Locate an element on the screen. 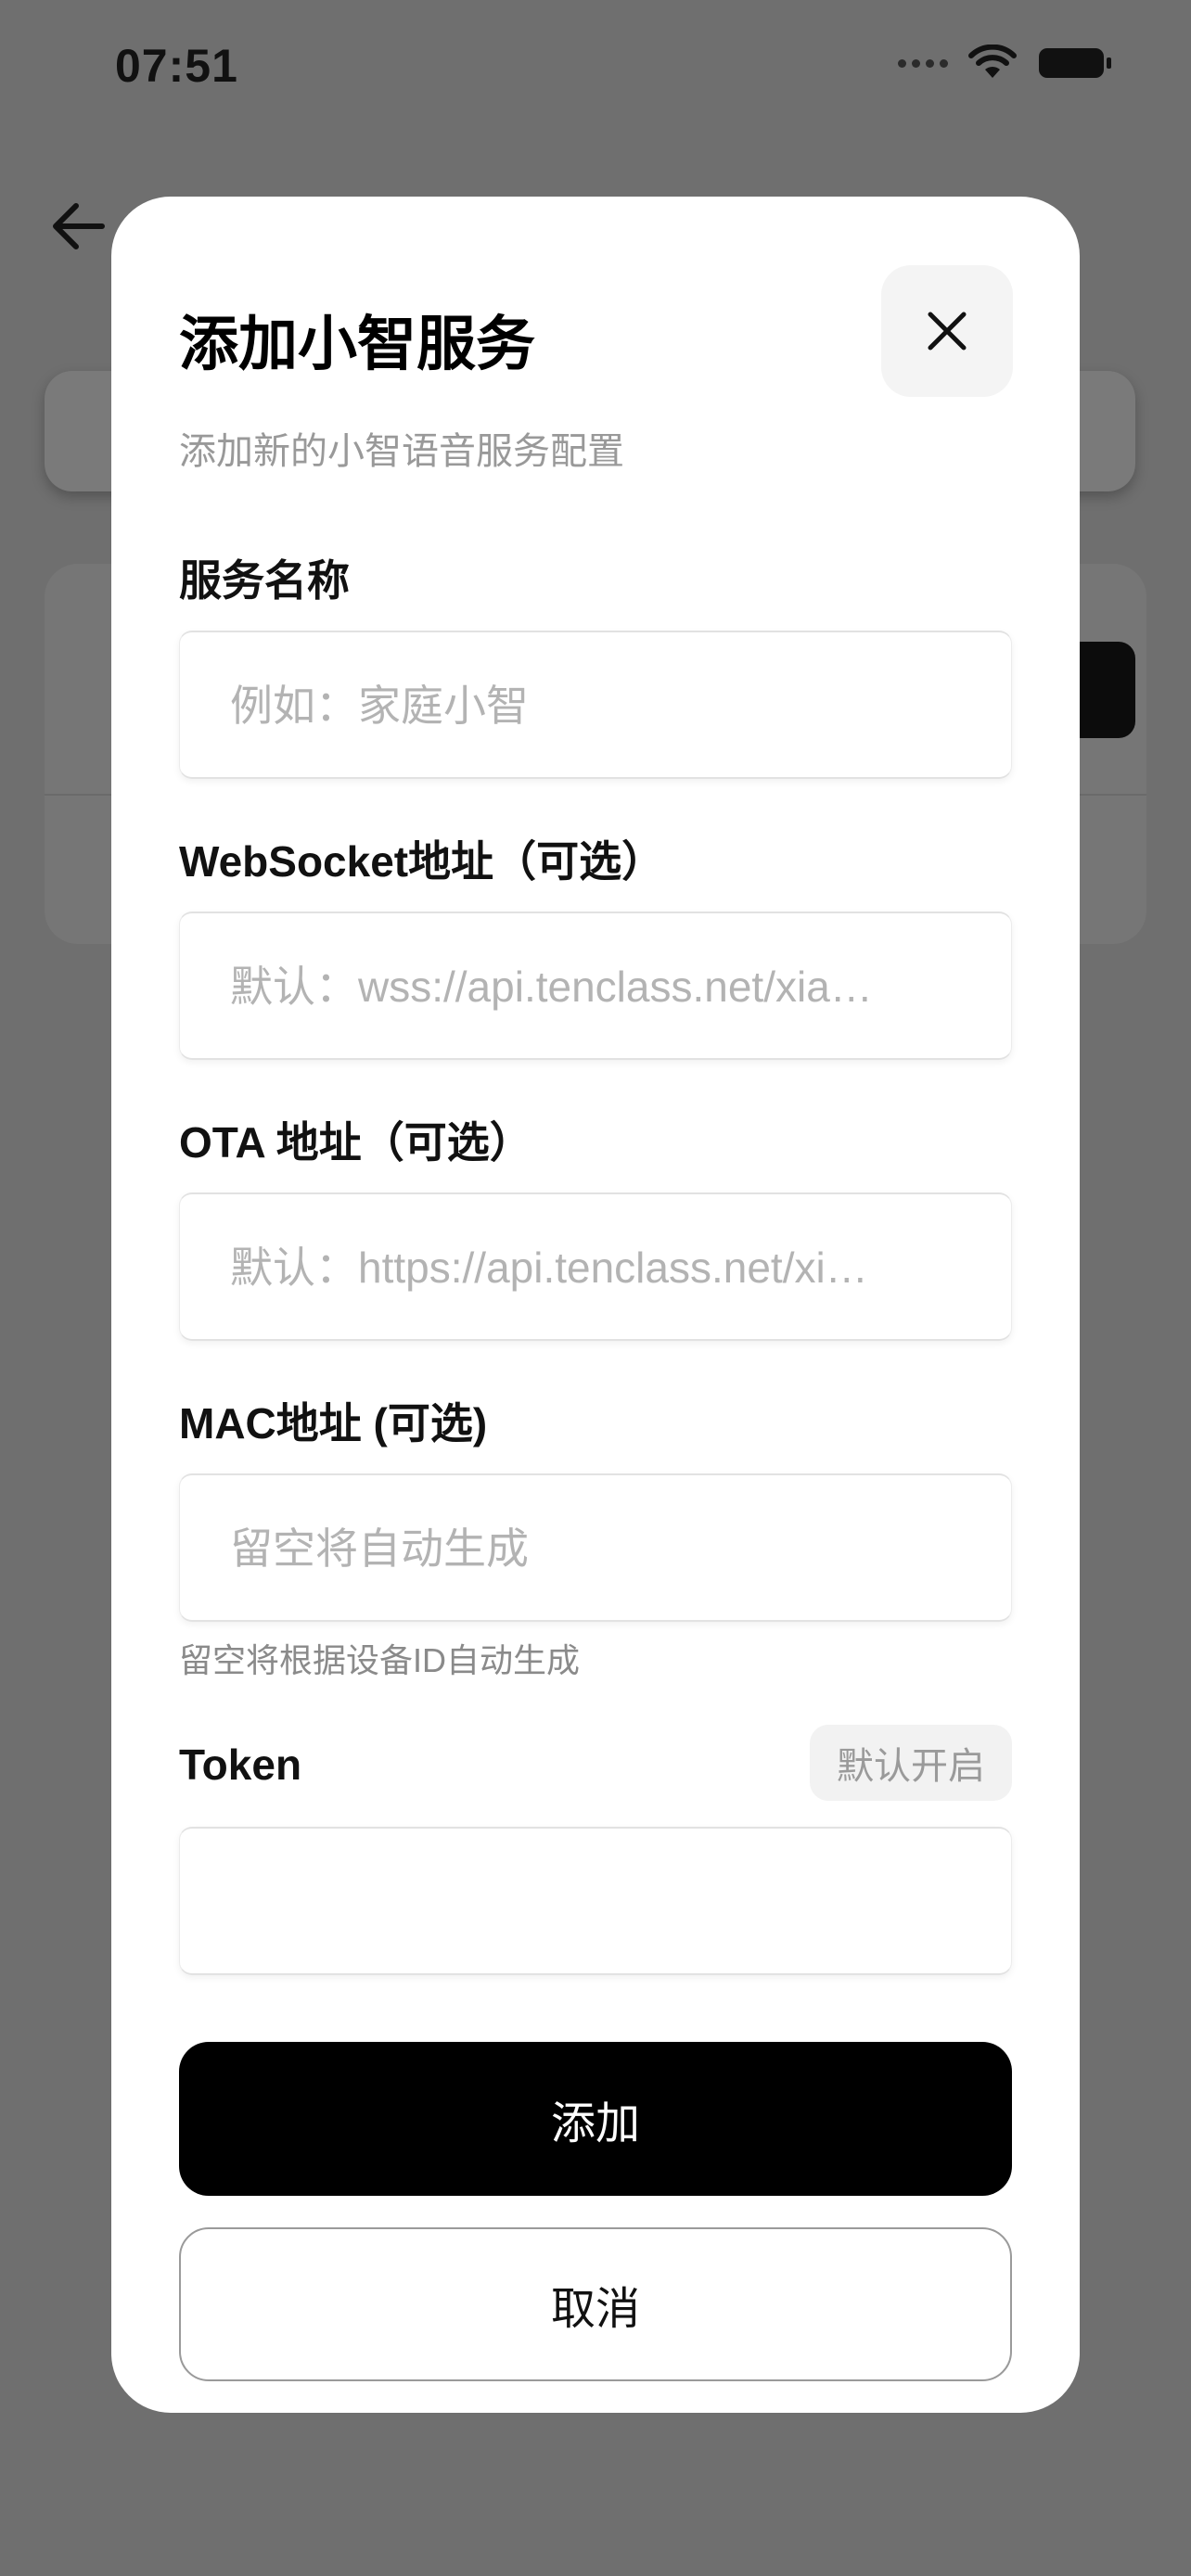 This screenshot has width=1191, height=2576. websocket-input is located at coordinates (597, 986).